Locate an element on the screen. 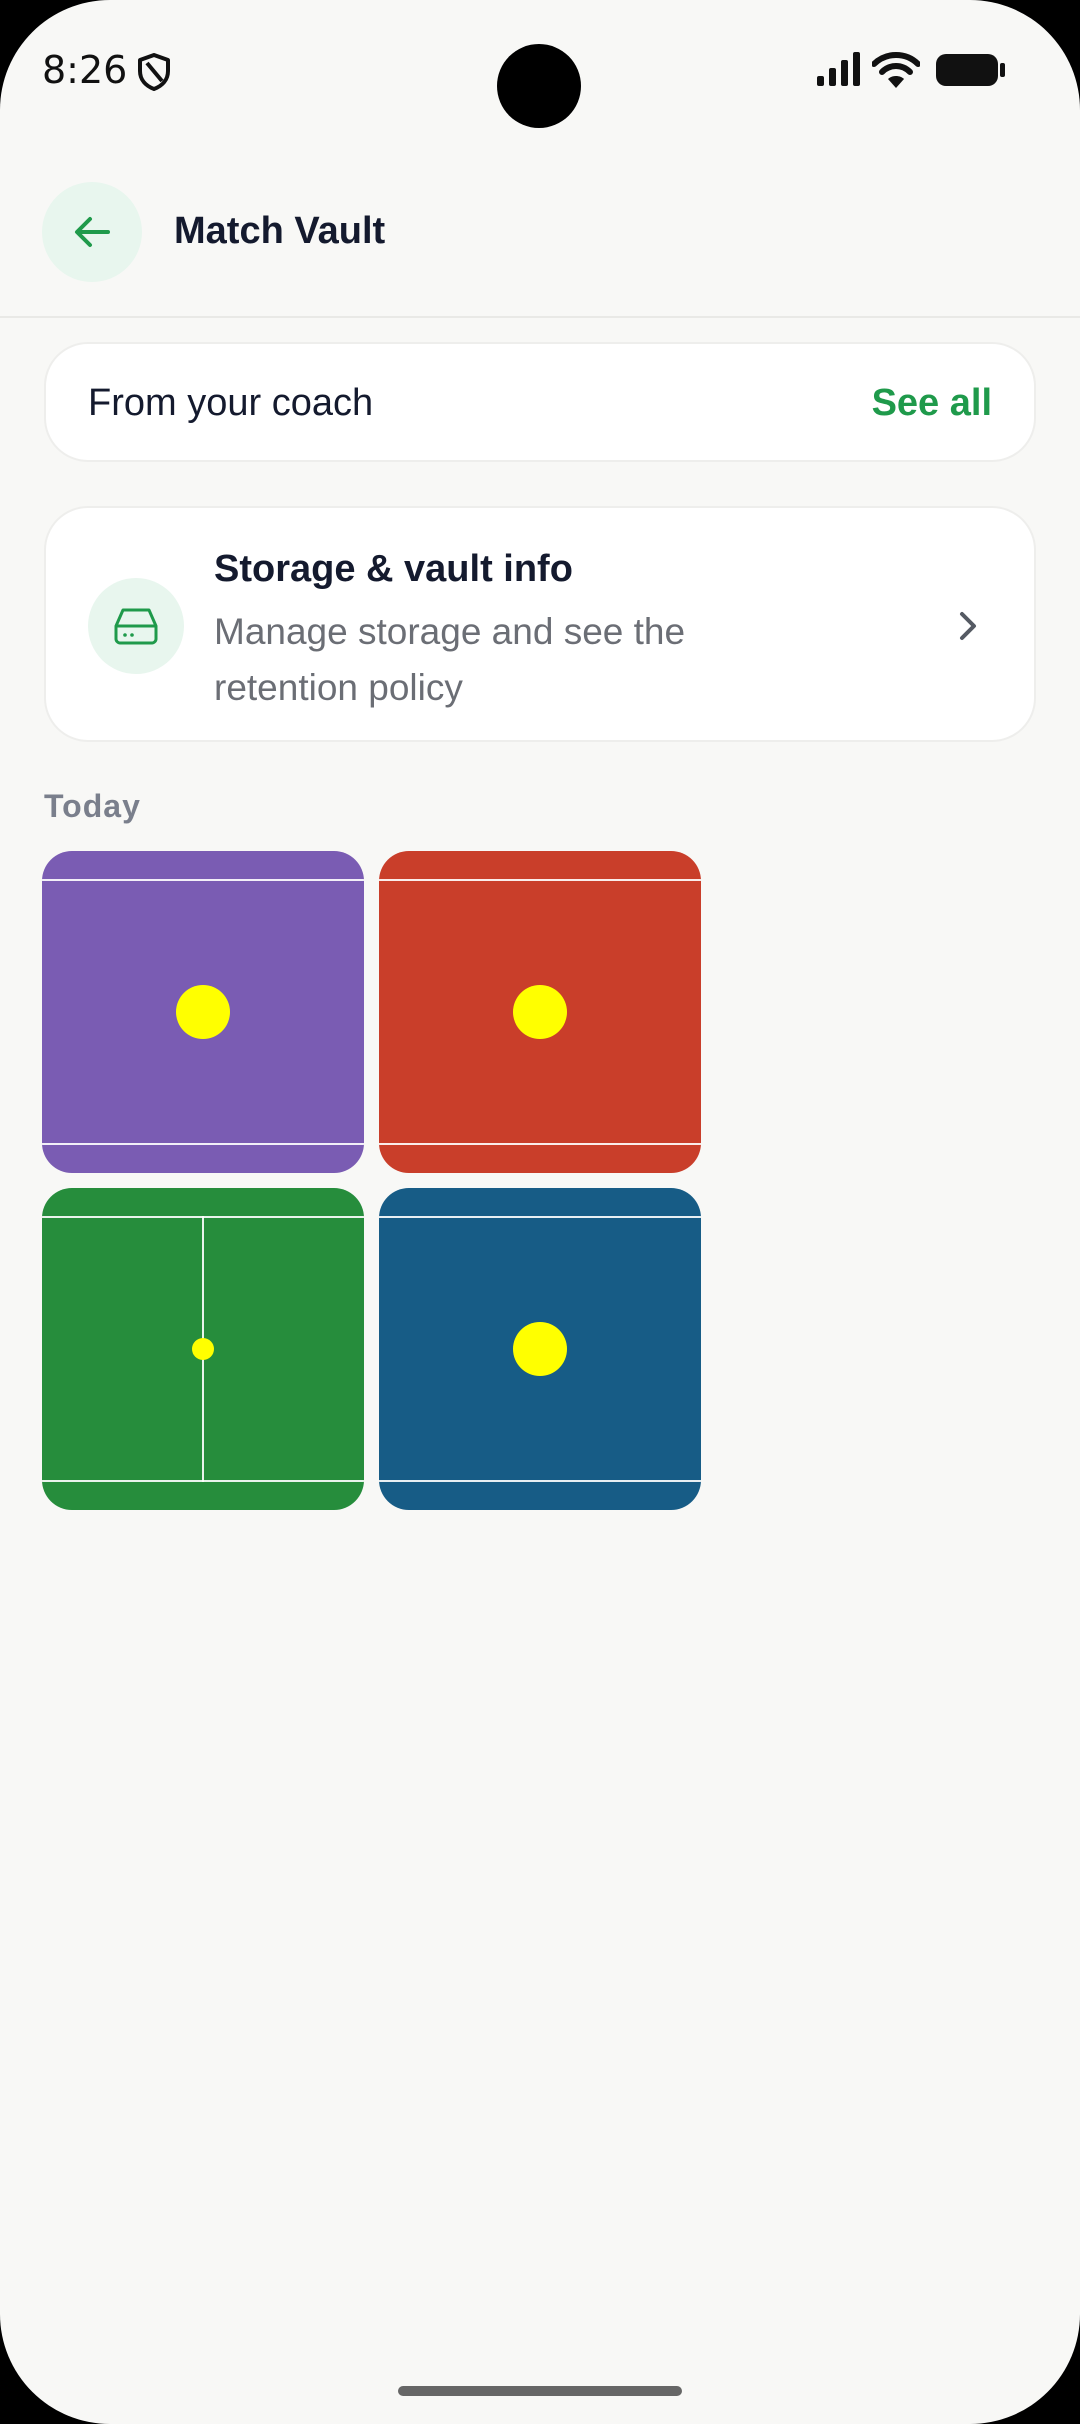  back-button is located at coordinates (92, 232).